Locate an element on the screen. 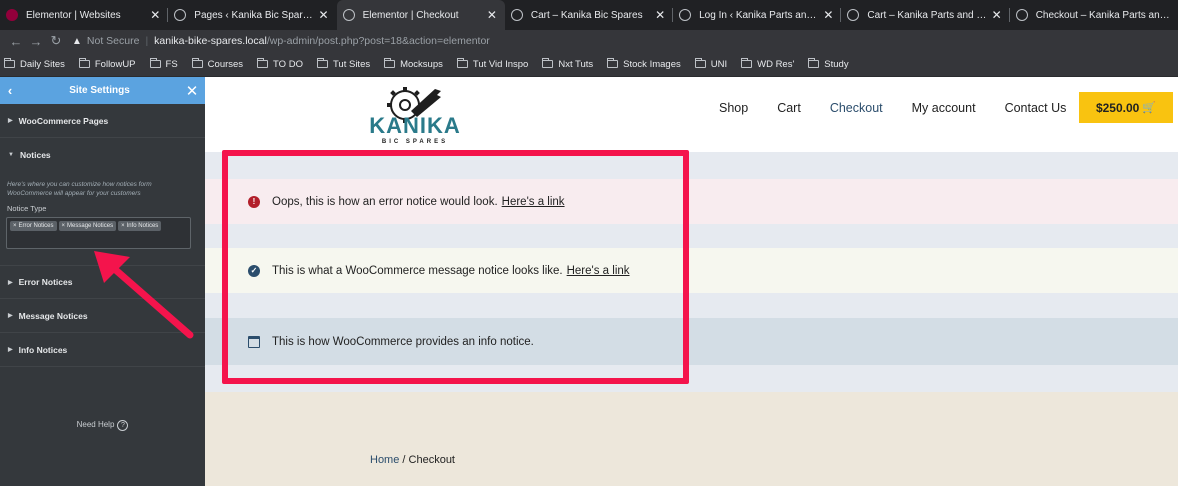 This screenshot has height=486, width=1178. bookmark-label: FollowUP is located at coordinates (115, 64).